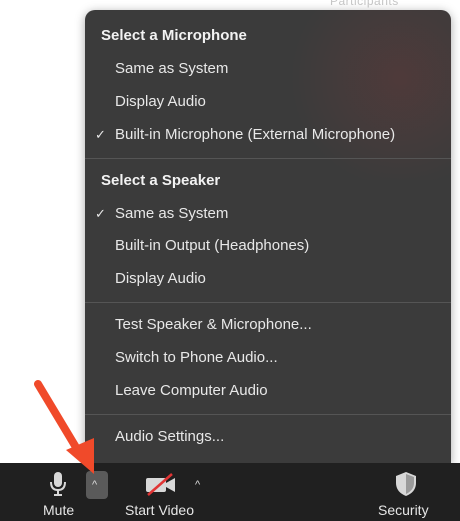 This screenshot has width=460, height=521. What do you see at coordinates (364, 4) in the screenshot?
I see `participants-label-partial: Participants` at bounding box center [364, 4].